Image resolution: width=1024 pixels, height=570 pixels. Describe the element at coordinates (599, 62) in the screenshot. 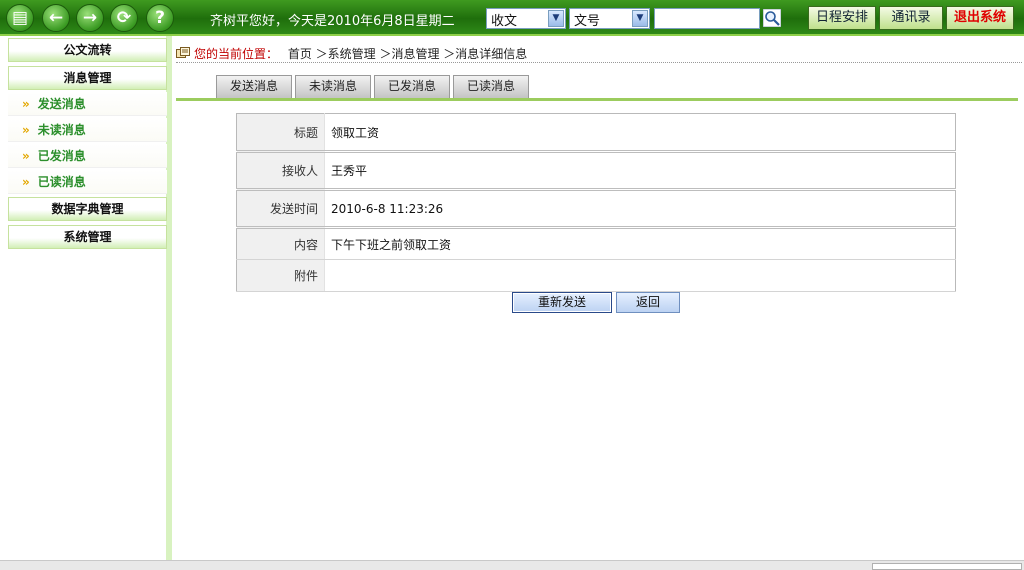

I see `divider` at that location.